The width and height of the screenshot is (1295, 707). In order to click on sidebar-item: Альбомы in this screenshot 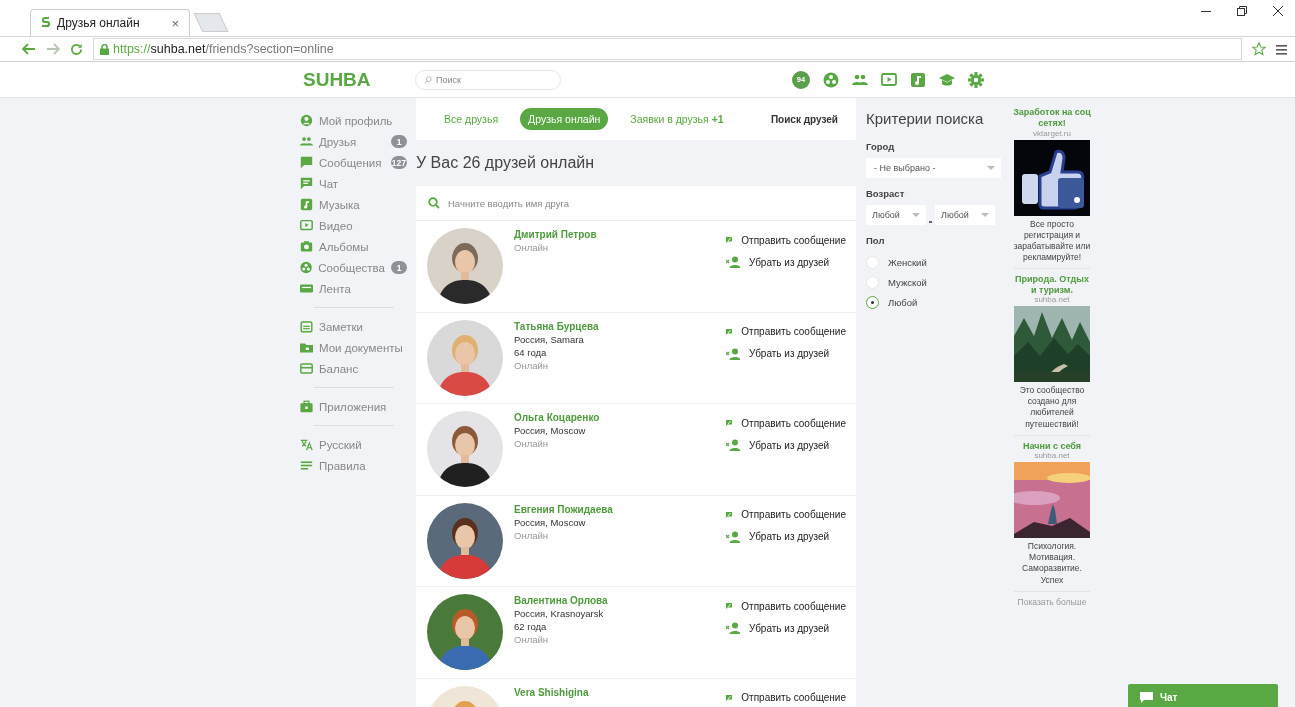, I will do `click(353, 246)`.